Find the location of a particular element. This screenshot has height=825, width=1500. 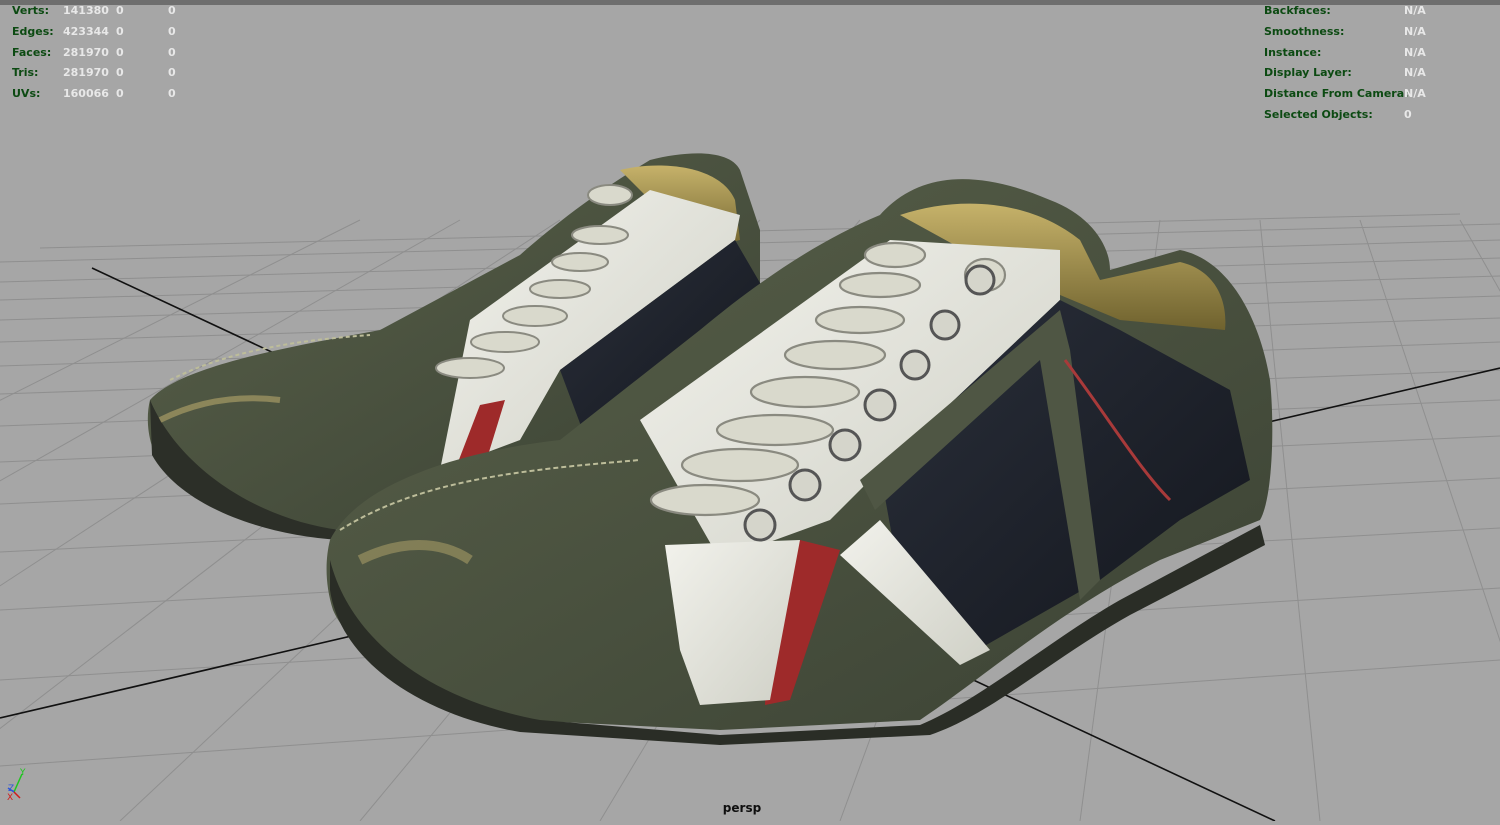

camera-name-label: persp is located at coordinates (742, 808).